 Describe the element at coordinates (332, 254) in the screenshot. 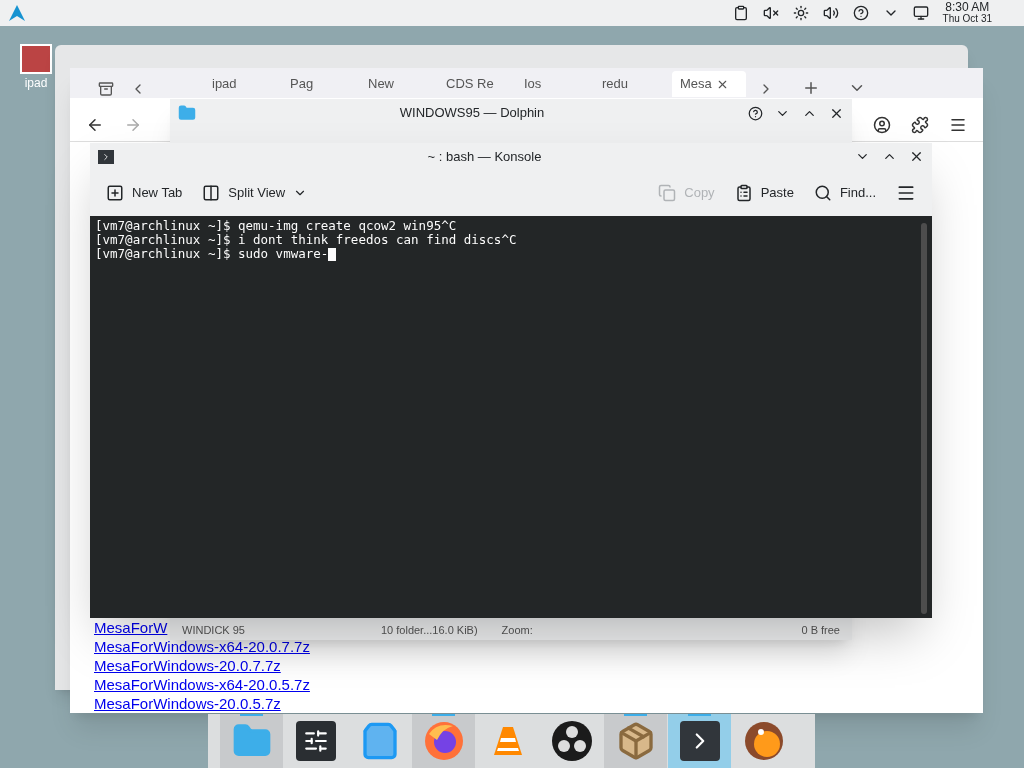

I see `cursor-block` at that location.